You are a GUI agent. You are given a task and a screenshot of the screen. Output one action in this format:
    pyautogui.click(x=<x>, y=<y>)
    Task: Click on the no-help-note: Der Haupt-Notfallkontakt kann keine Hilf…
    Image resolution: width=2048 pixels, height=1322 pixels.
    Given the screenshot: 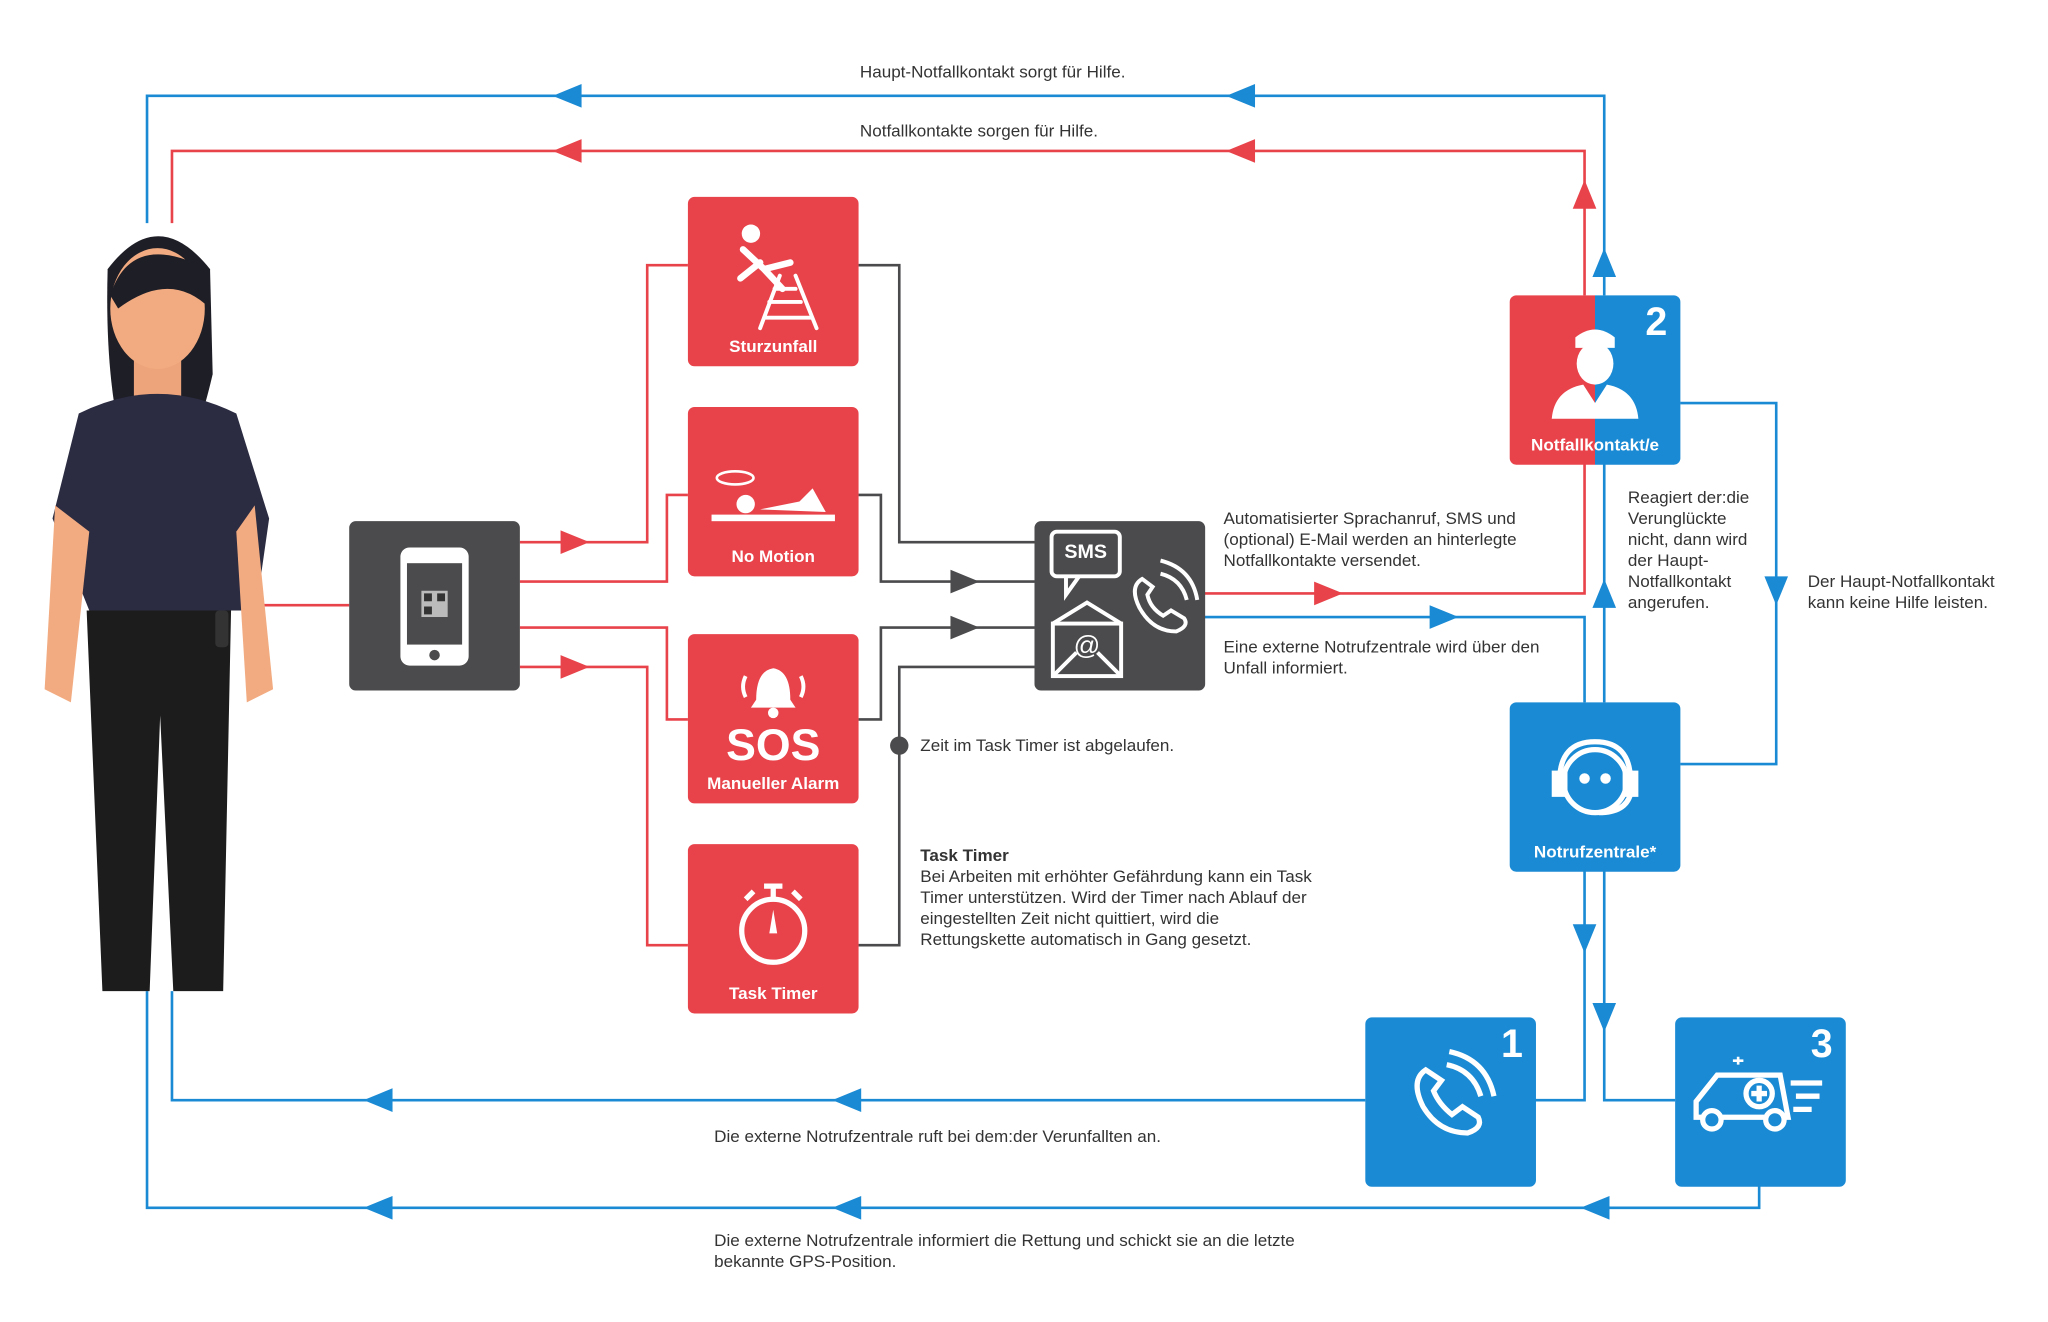 What is the action you would take?
    pyautogui.click(x=1901, y=591)
    